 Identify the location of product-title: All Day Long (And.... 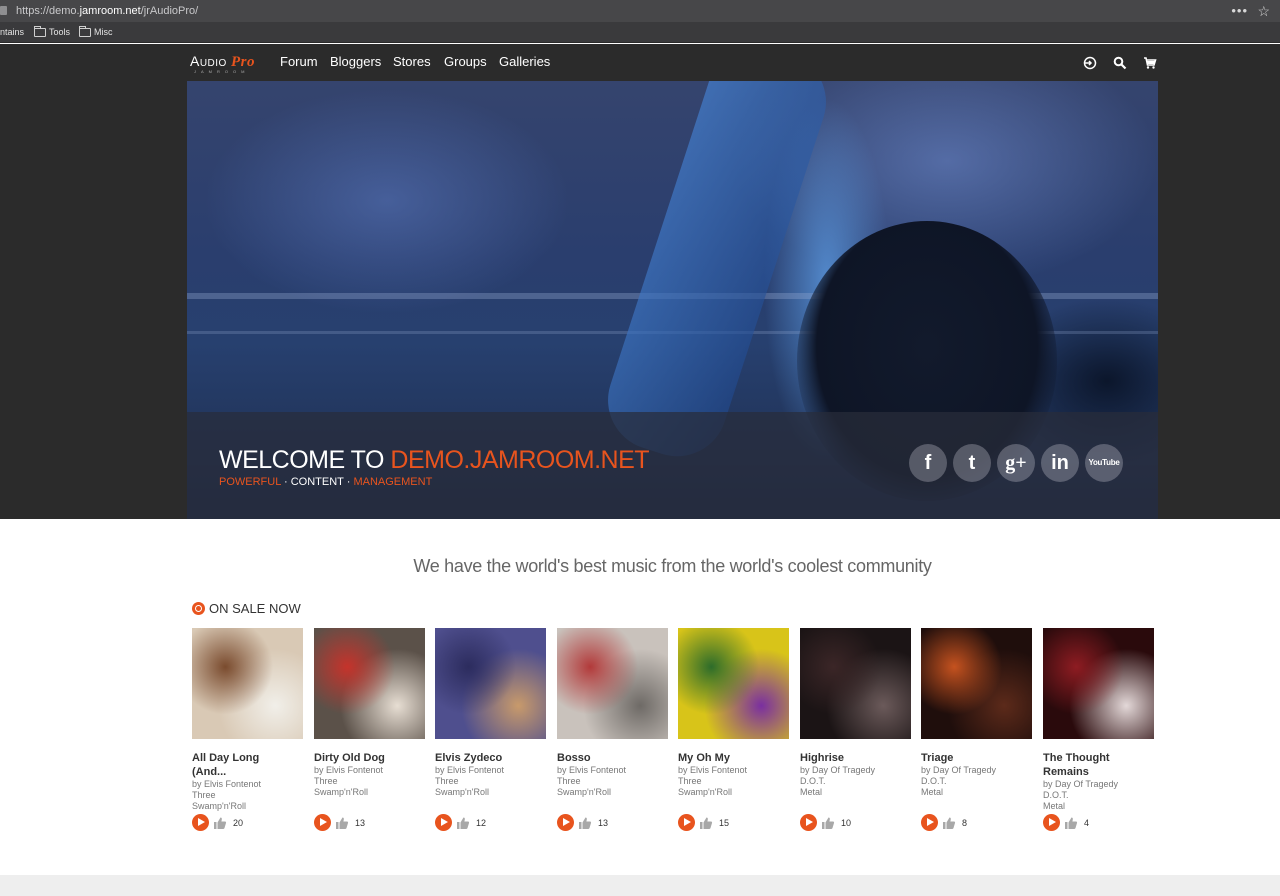
(237, 765).